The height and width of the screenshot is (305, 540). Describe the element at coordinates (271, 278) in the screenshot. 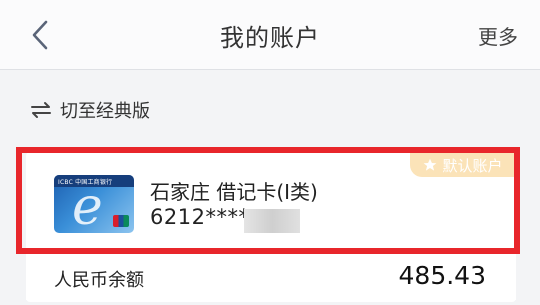

I see `balance-row: 人民币余额 485.43` at that location.